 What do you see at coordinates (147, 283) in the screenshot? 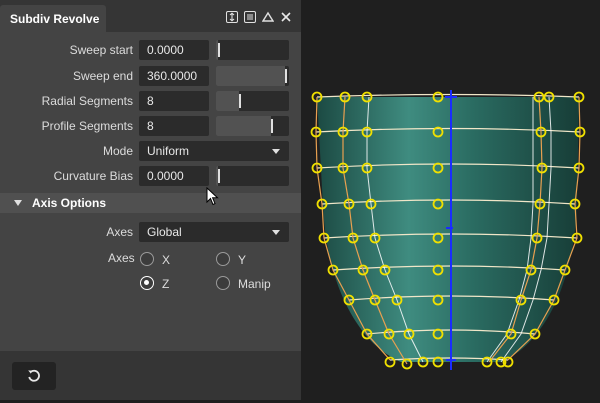
I see `radio-z` at bounding box center [147, 283].